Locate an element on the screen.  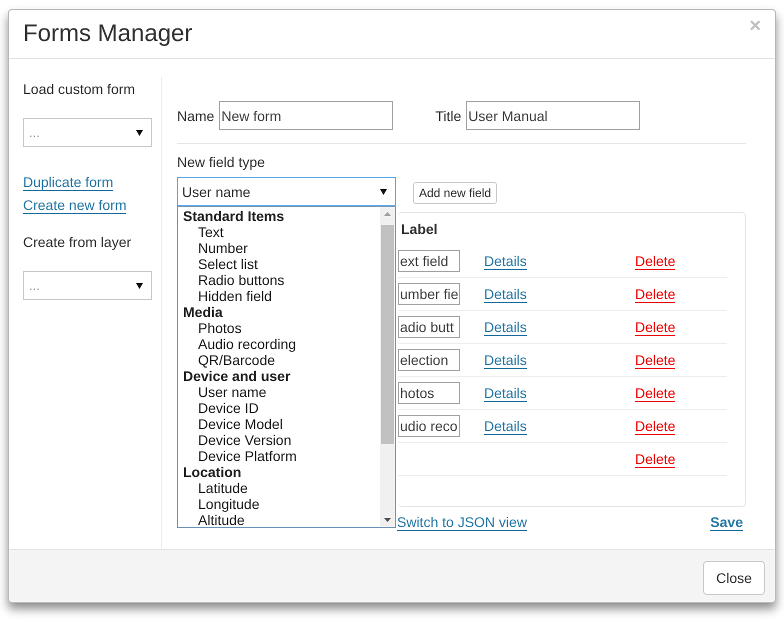
modal-title: Forms Manager is located at coordinates (107, 34).